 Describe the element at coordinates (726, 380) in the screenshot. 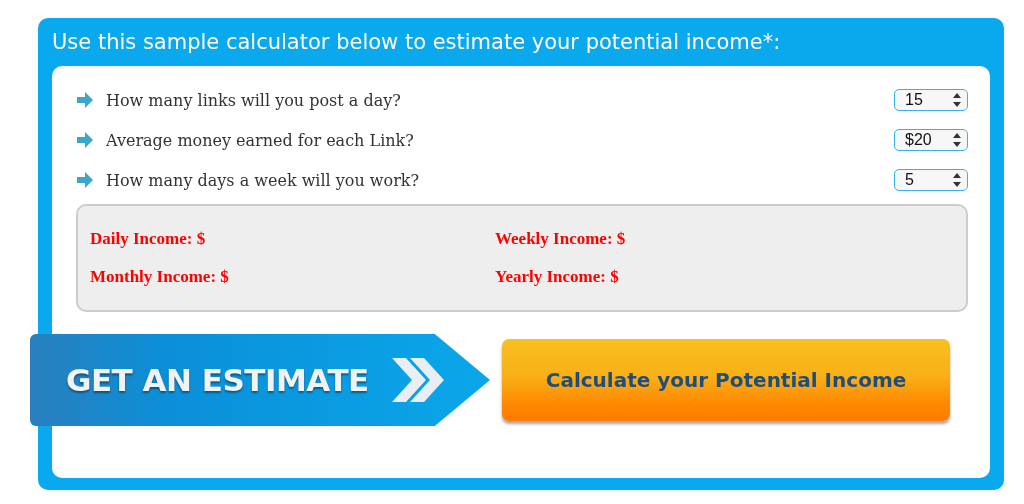

I see `calculate-button: Calculate your Potential Income` at that location.